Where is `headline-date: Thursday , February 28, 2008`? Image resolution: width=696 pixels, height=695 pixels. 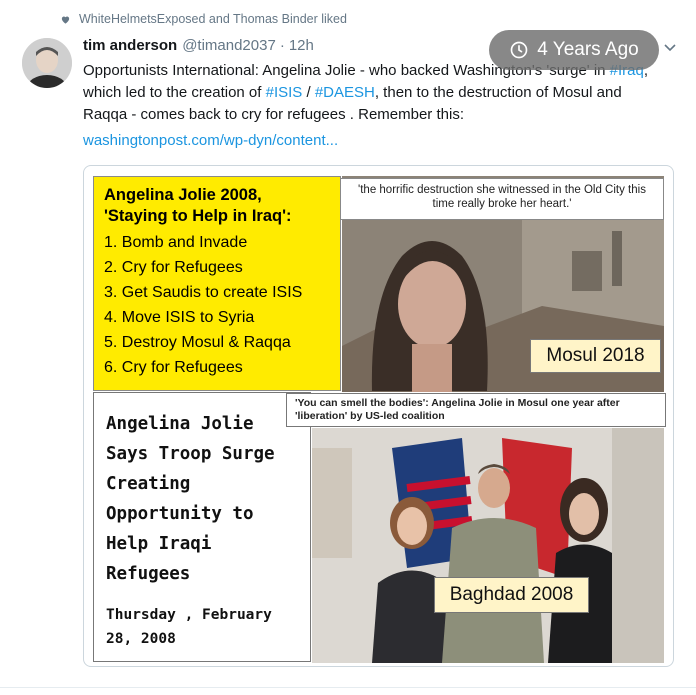
headline-date: Thursday , February 28, 2008 is located at coordinates (202, 627).